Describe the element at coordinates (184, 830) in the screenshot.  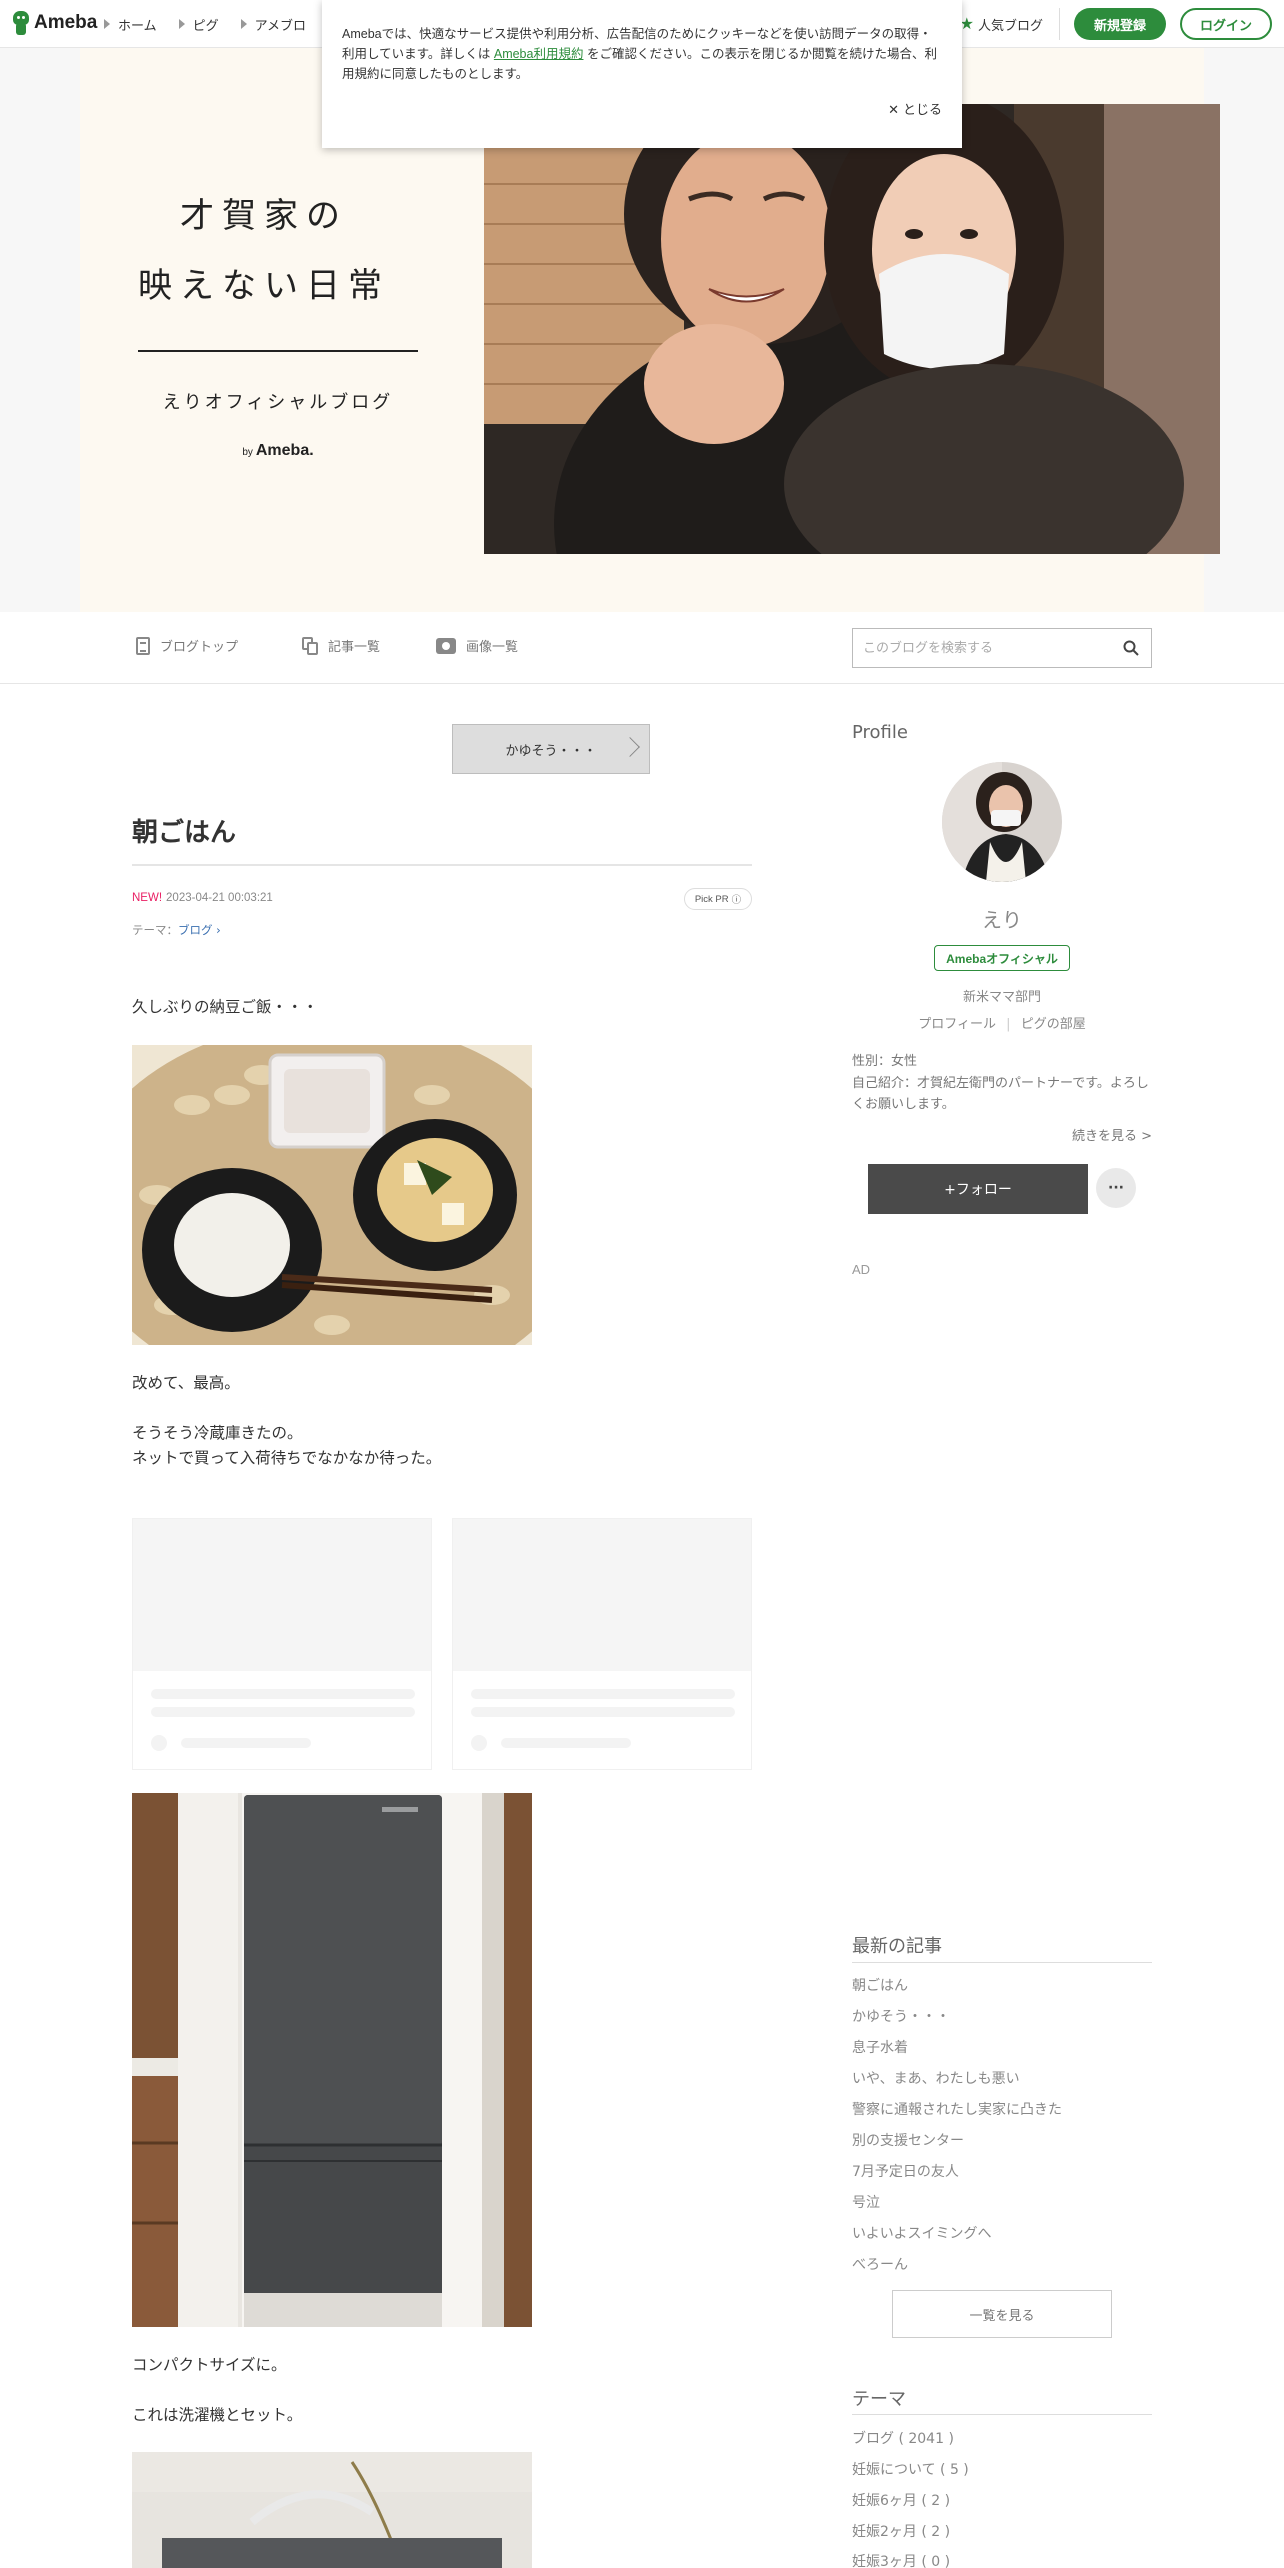
I see `article-title: 朝ごはん` at that location.